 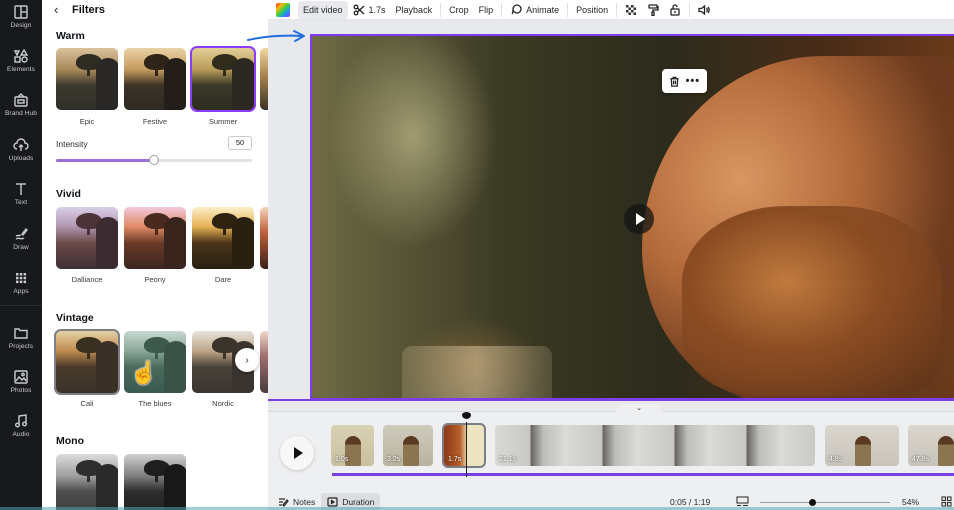 What do you see at coordinates (223, 238) in the screenshot?
I see `filter-dare` at bounding box center [223, 238].